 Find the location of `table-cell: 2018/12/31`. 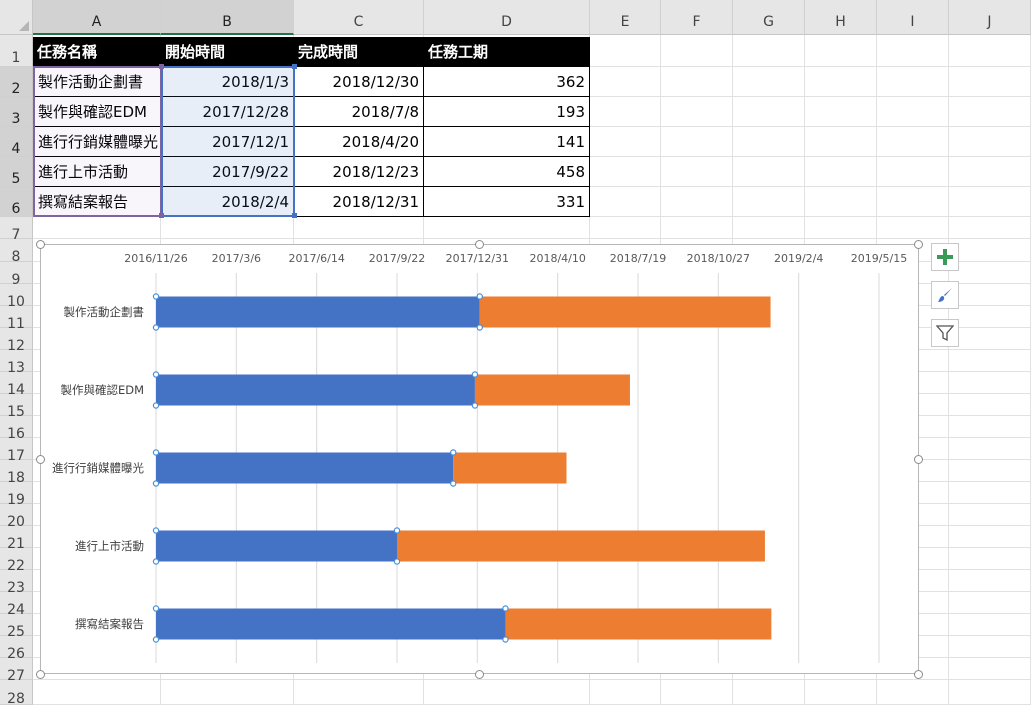

table-cell: 2018/12/31 is located at coordinates (359, 202).